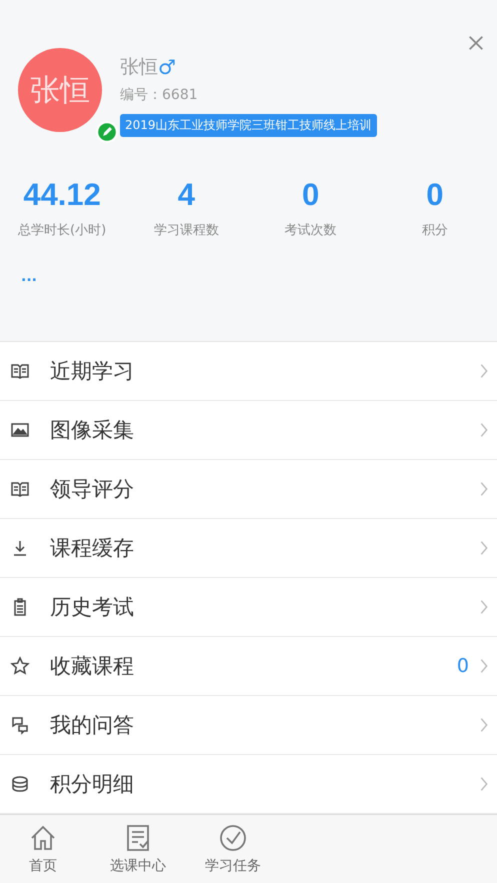 Image resolution: width=497 pixels, height=883 pixels. What do you see at coordinates (233, 838) in the screenshot?
I see `checkmark-icon` at bounding box center [233, 838].